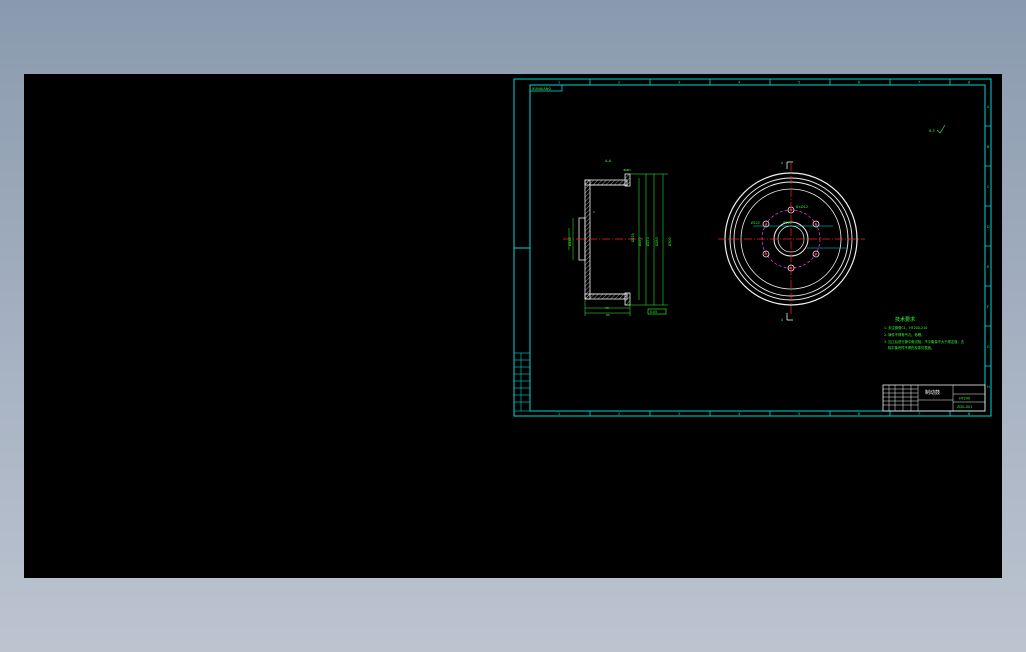  What do you see at coordinates (669, 241) in the screenshot?
I see `svg-text: Ø300` at bounding box center [669, 241].